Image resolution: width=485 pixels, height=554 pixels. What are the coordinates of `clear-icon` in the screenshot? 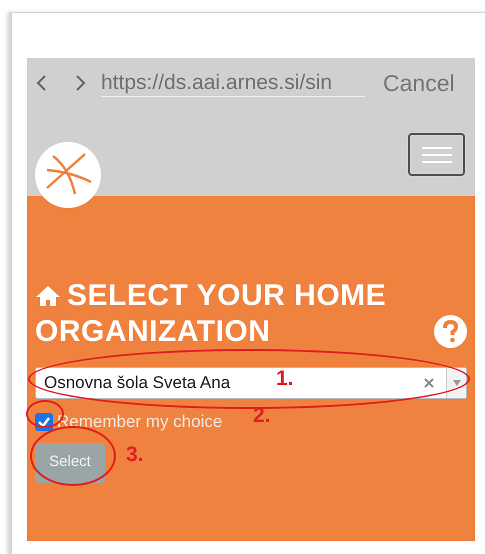 It's located at (429, 383).